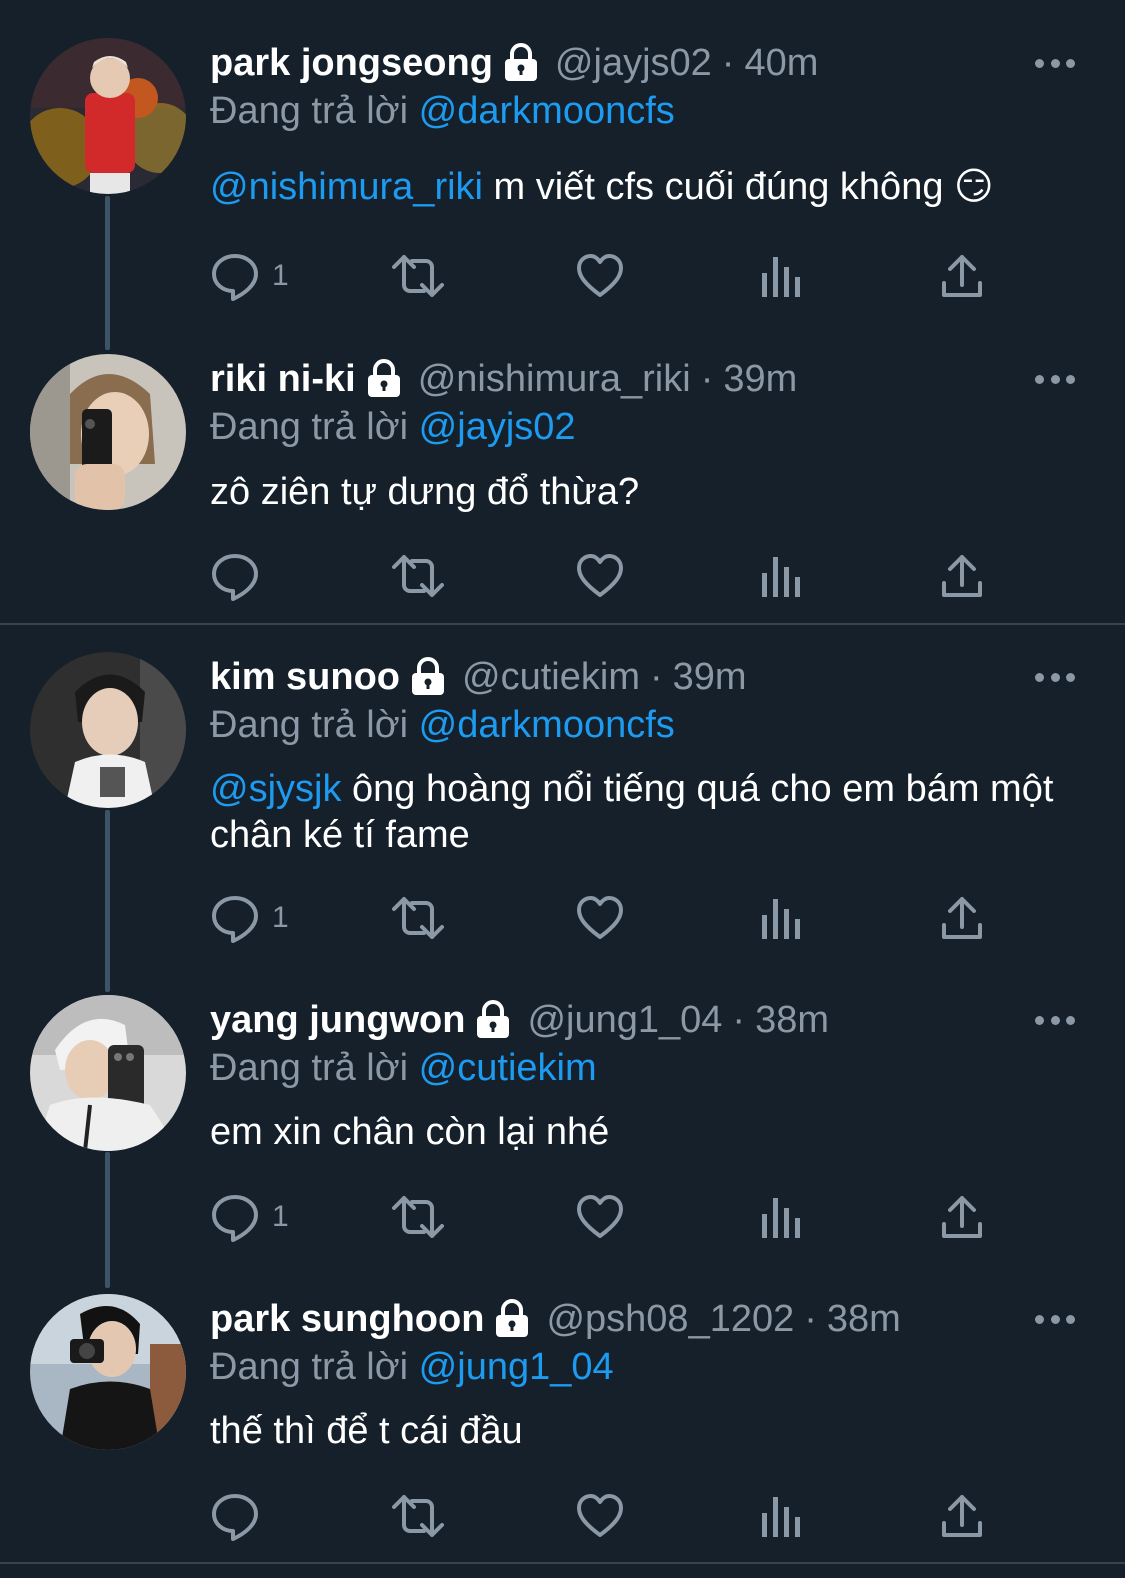  I want to click on user-handle: @cutiekim, so click(551, 677).